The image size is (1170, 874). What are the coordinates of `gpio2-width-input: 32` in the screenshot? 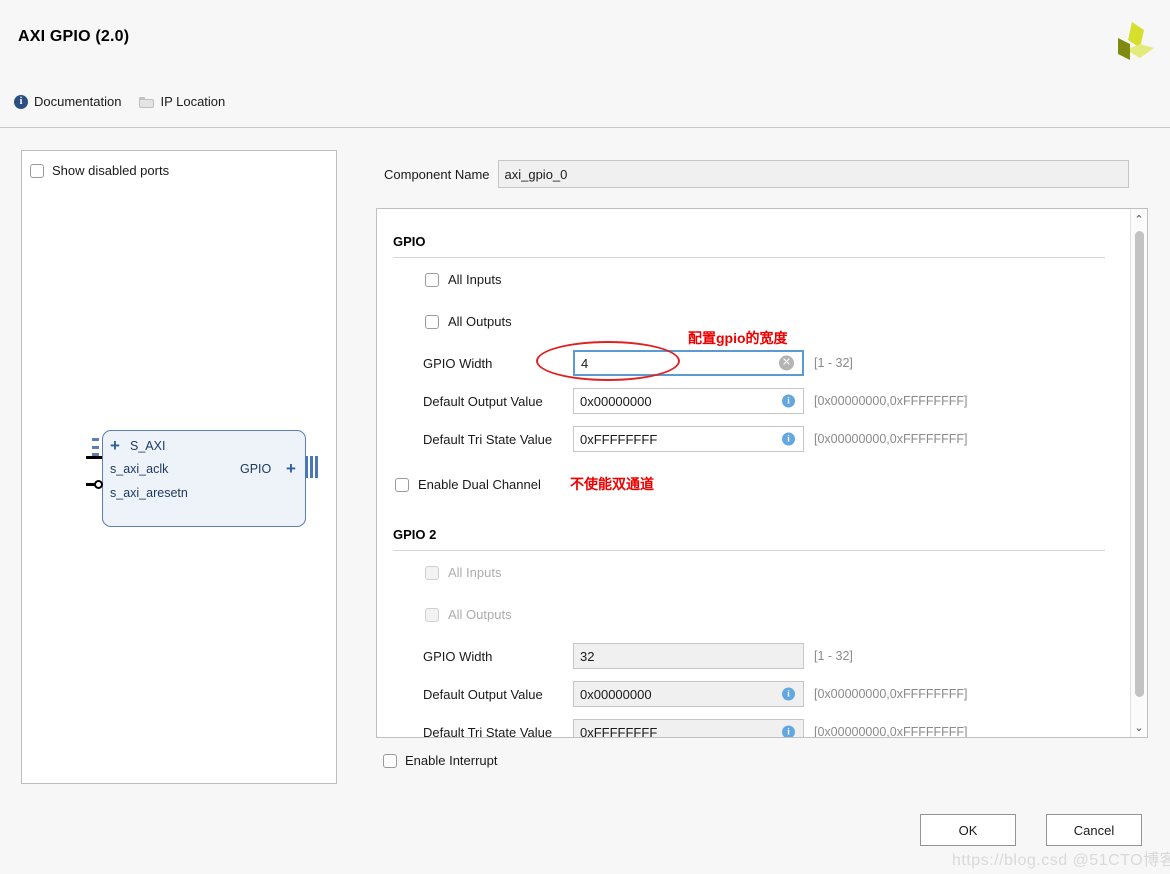 It's located at (688, 656).